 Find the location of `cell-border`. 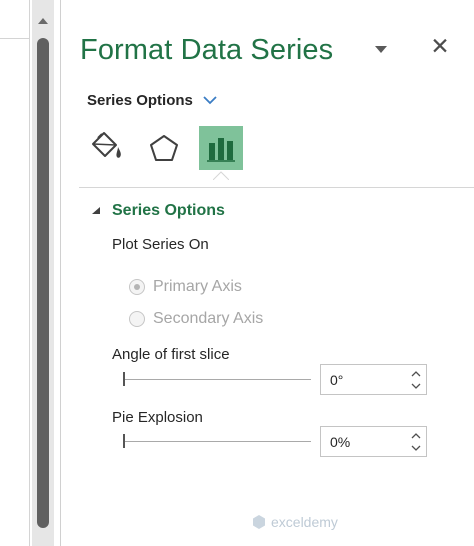

cell-border is located at coordinates (15, 38).